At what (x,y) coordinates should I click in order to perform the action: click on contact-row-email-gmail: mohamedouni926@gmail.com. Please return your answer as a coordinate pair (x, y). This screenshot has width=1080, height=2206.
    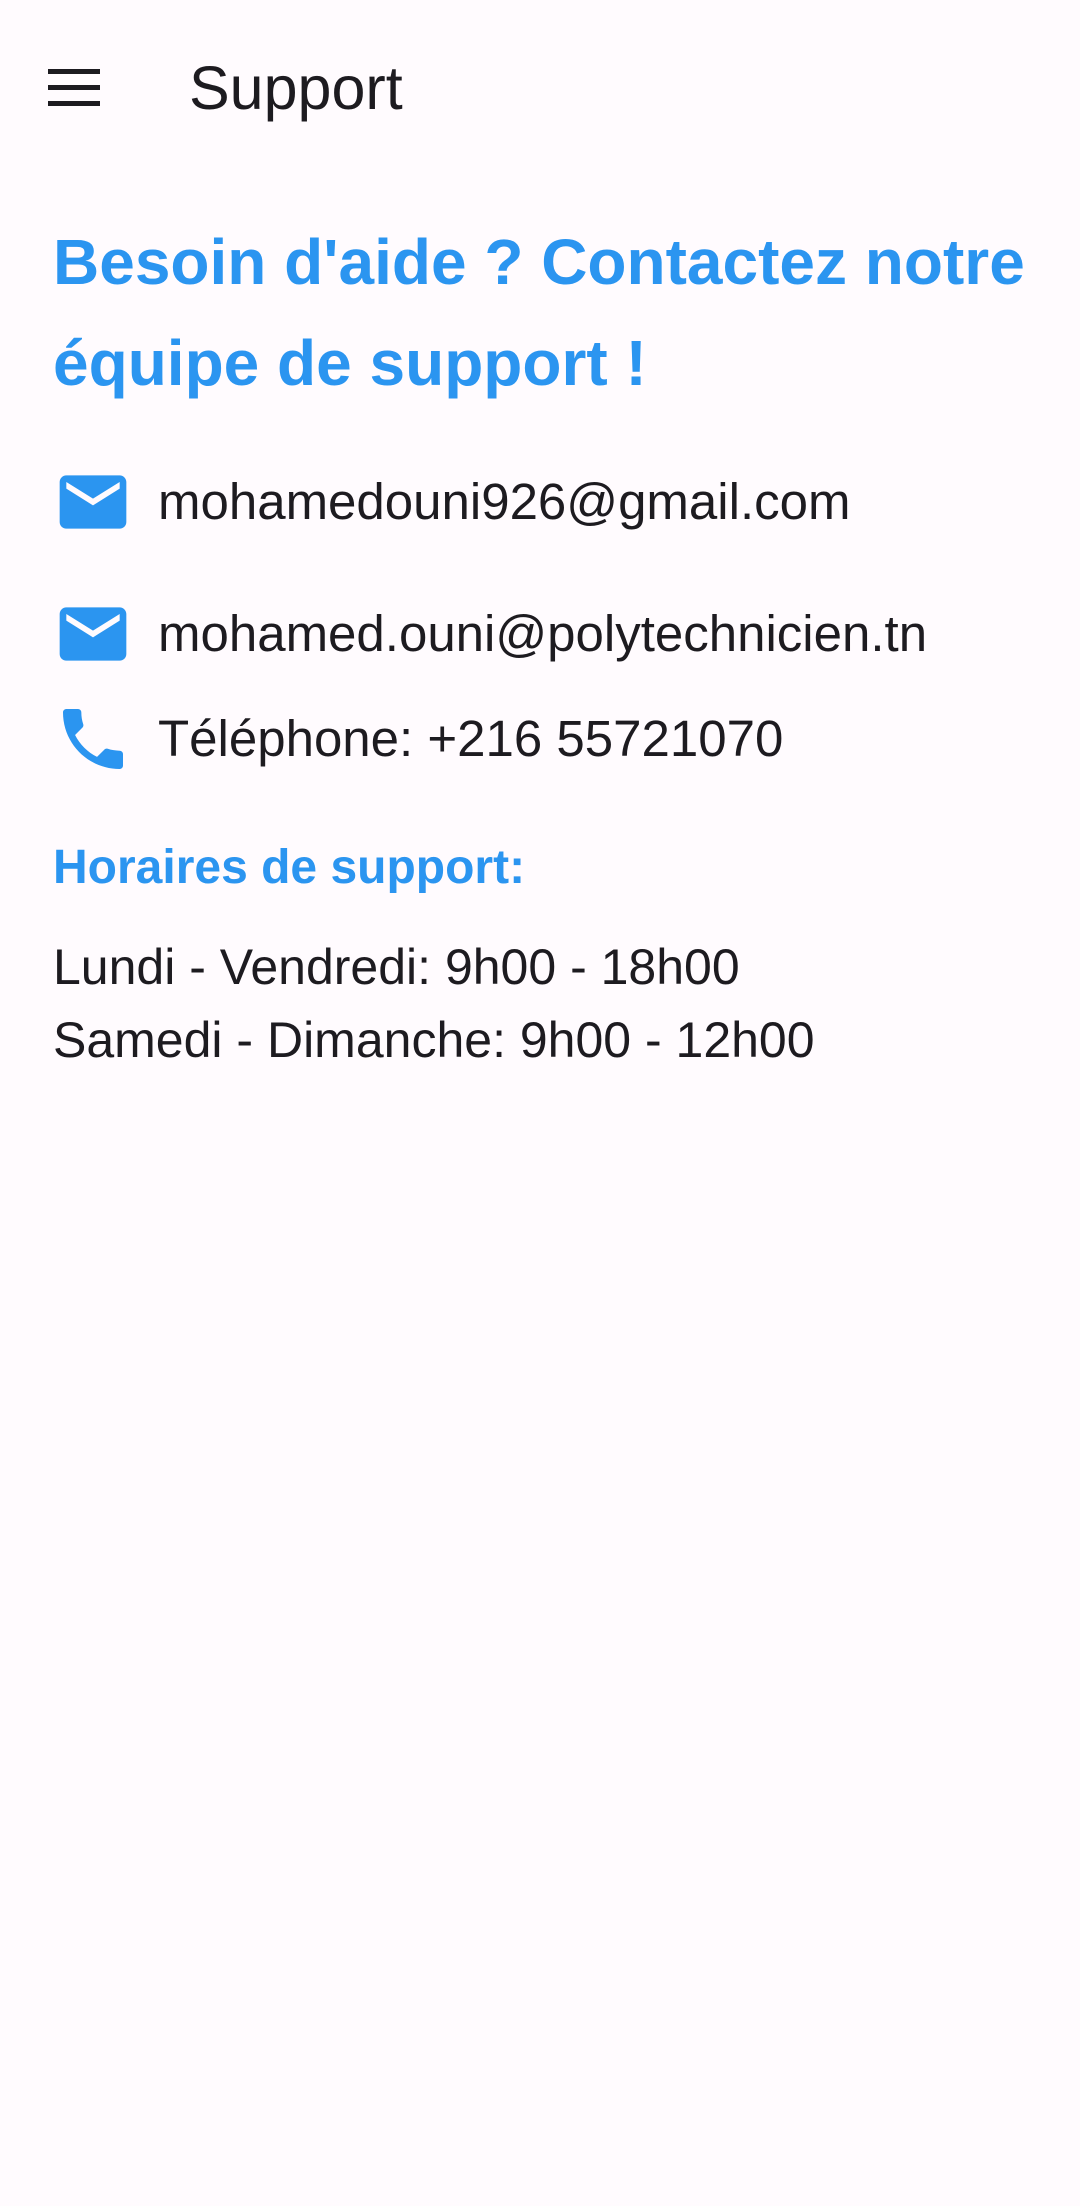
    Looking at the image, I should click on (548, 502).